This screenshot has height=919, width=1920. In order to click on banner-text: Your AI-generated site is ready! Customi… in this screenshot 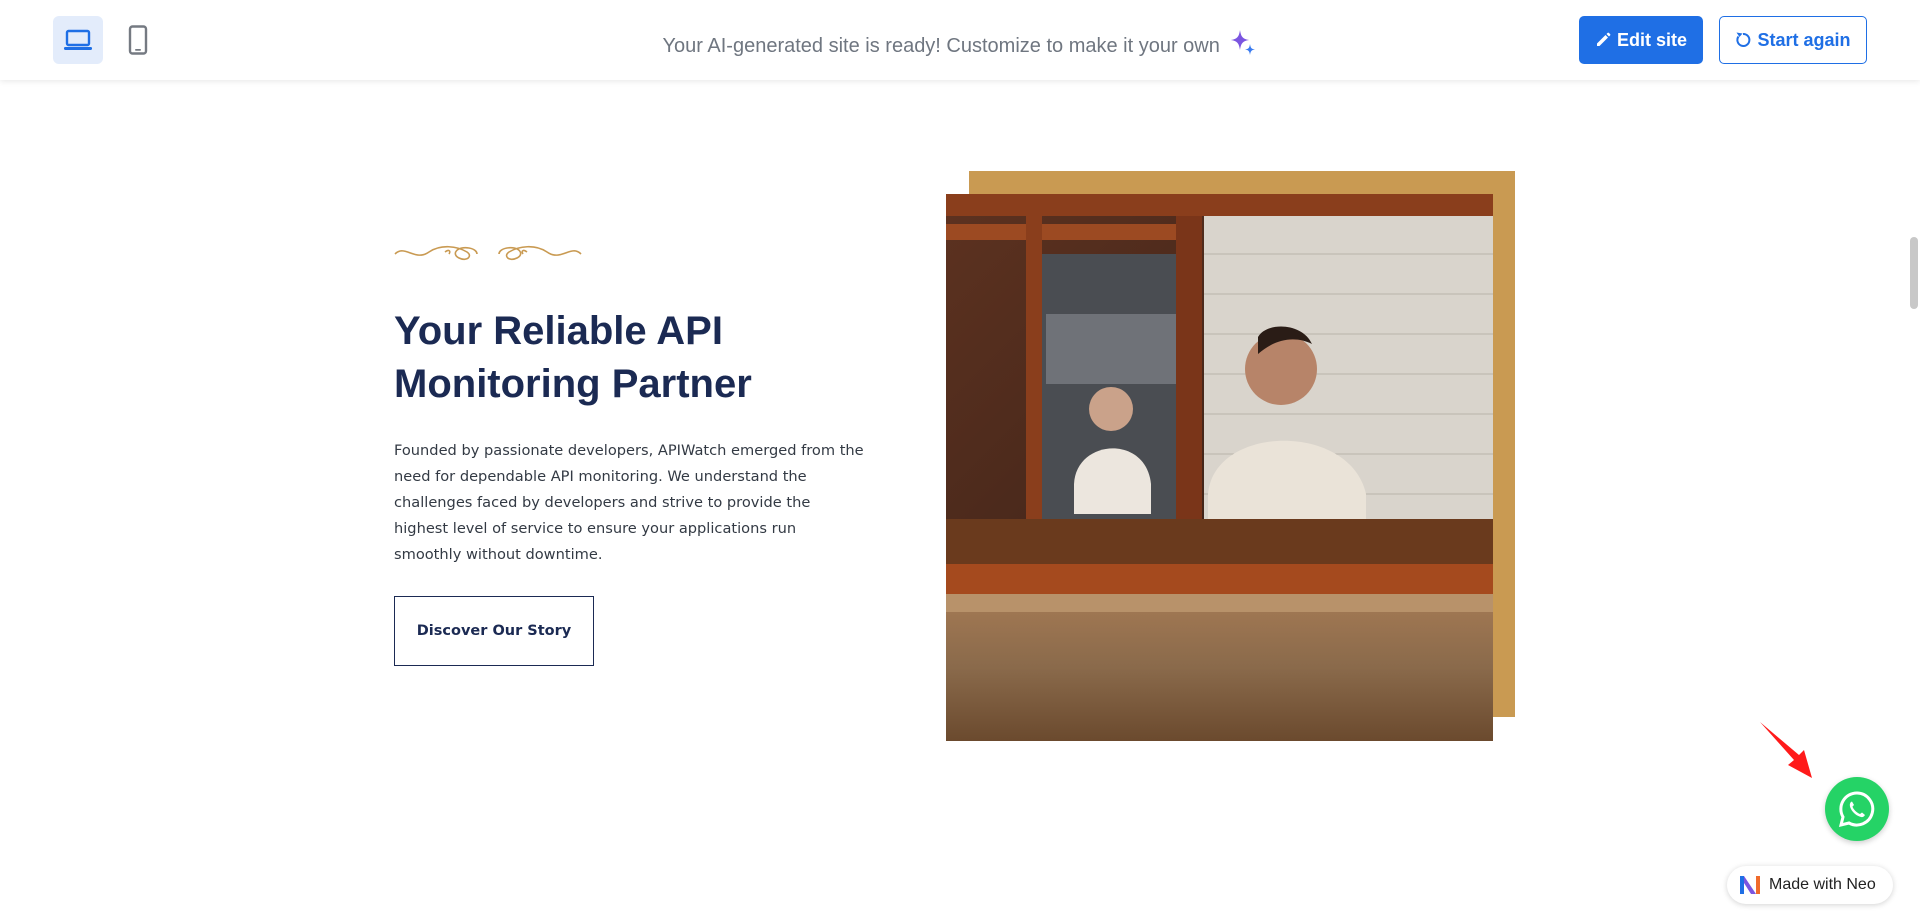, I will do `click(941, 46)`.